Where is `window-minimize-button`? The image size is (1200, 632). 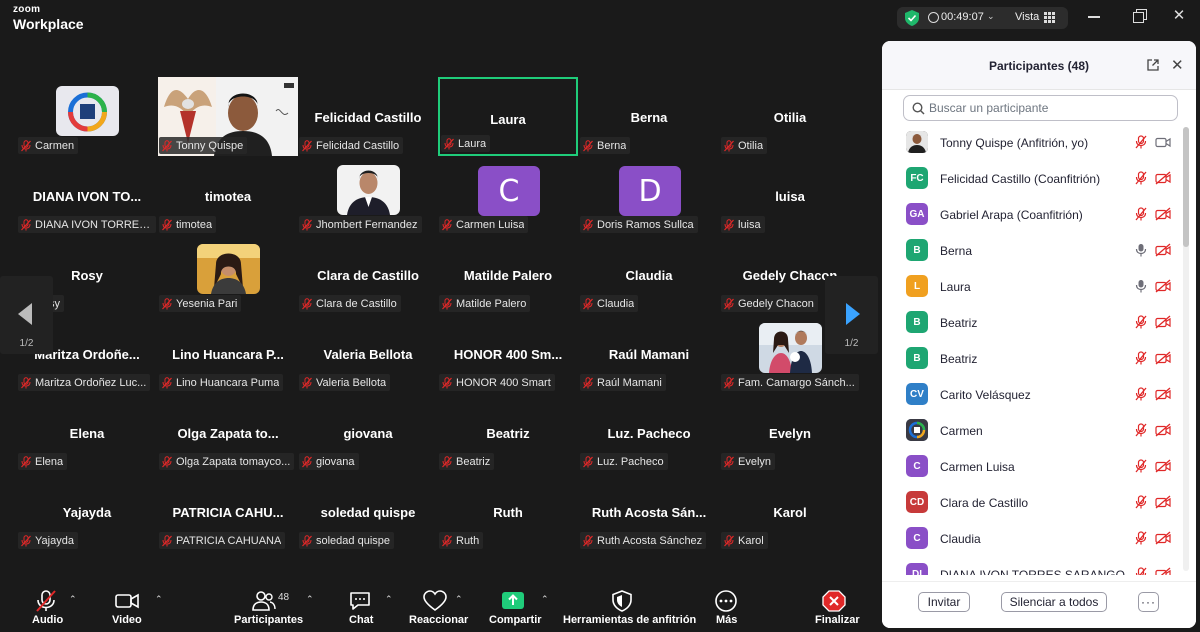
window-minimize-button is located at coordinates (1094, 16).